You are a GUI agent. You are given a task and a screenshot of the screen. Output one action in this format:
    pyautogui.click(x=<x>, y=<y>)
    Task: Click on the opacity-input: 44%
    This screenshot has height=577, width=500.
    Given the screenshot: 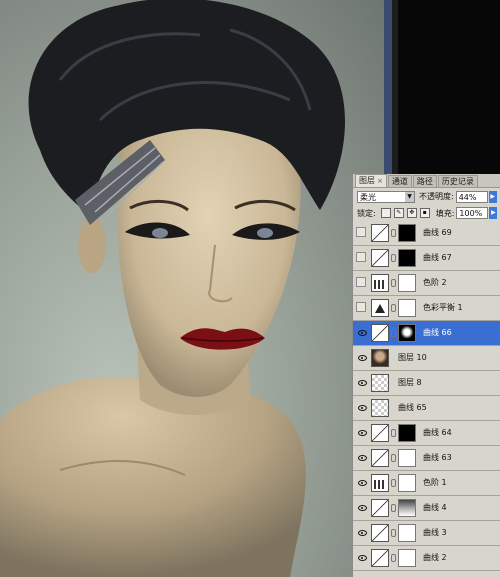 What is the action you would take?
    pyautogui.click(x=471, y=196)
    